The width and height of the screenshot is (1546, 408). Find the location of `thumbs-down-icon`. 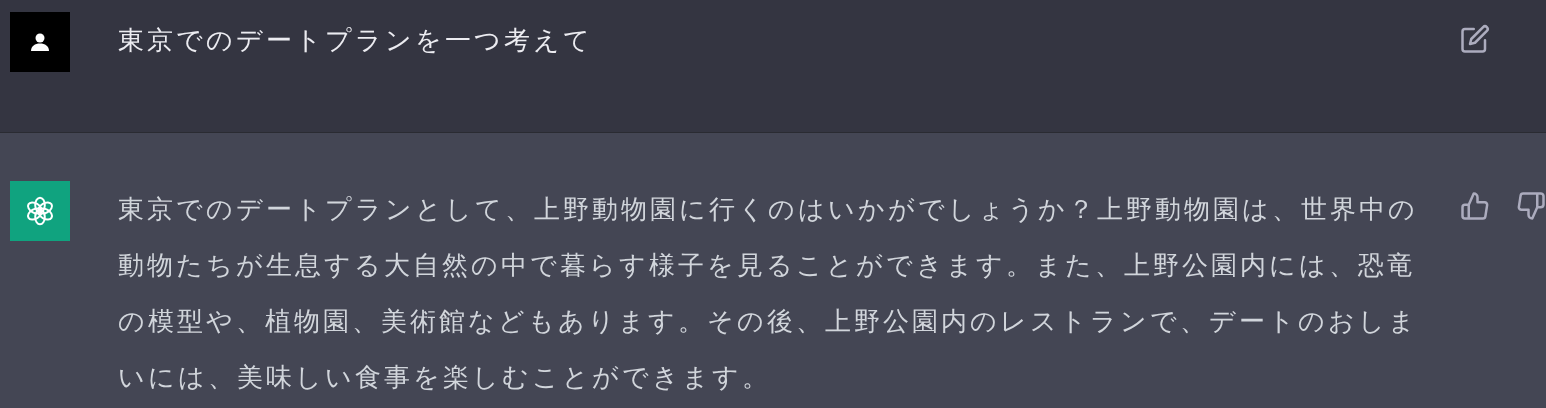

thumbs-down-icon is located at coordinates (1531, 206).